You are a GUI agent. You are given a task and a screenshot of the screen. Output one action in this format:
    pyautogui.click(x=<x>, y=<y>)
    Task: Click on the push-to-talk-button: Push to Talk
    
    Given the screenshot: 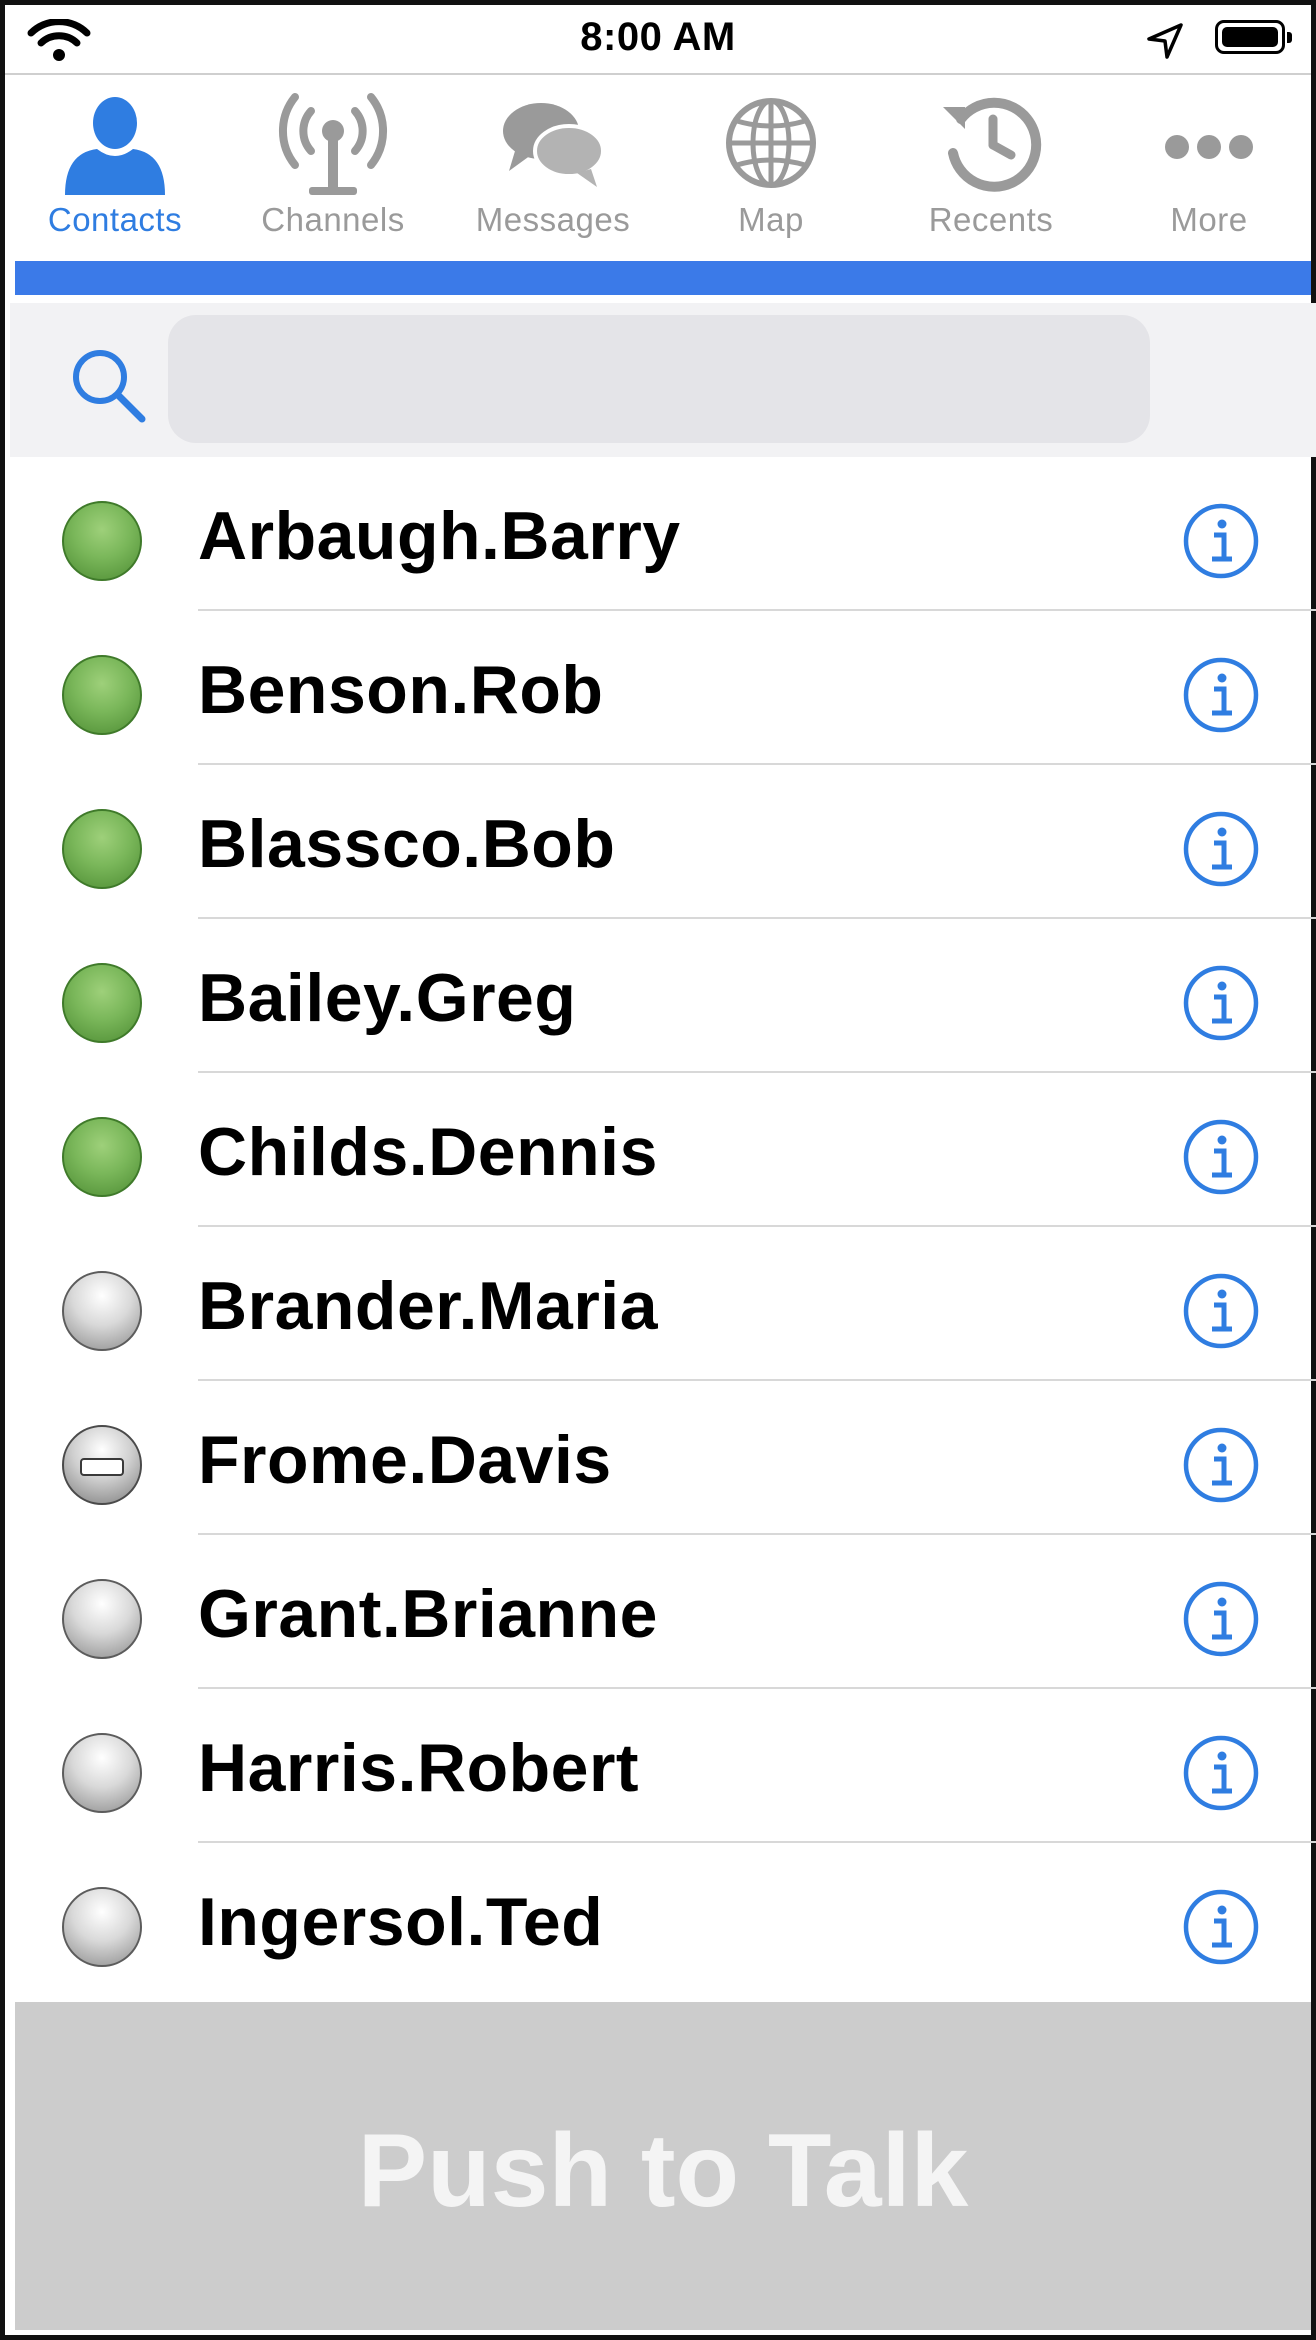 What is the action you would take?
    pyautogui.click(x=663, y=2166)
    